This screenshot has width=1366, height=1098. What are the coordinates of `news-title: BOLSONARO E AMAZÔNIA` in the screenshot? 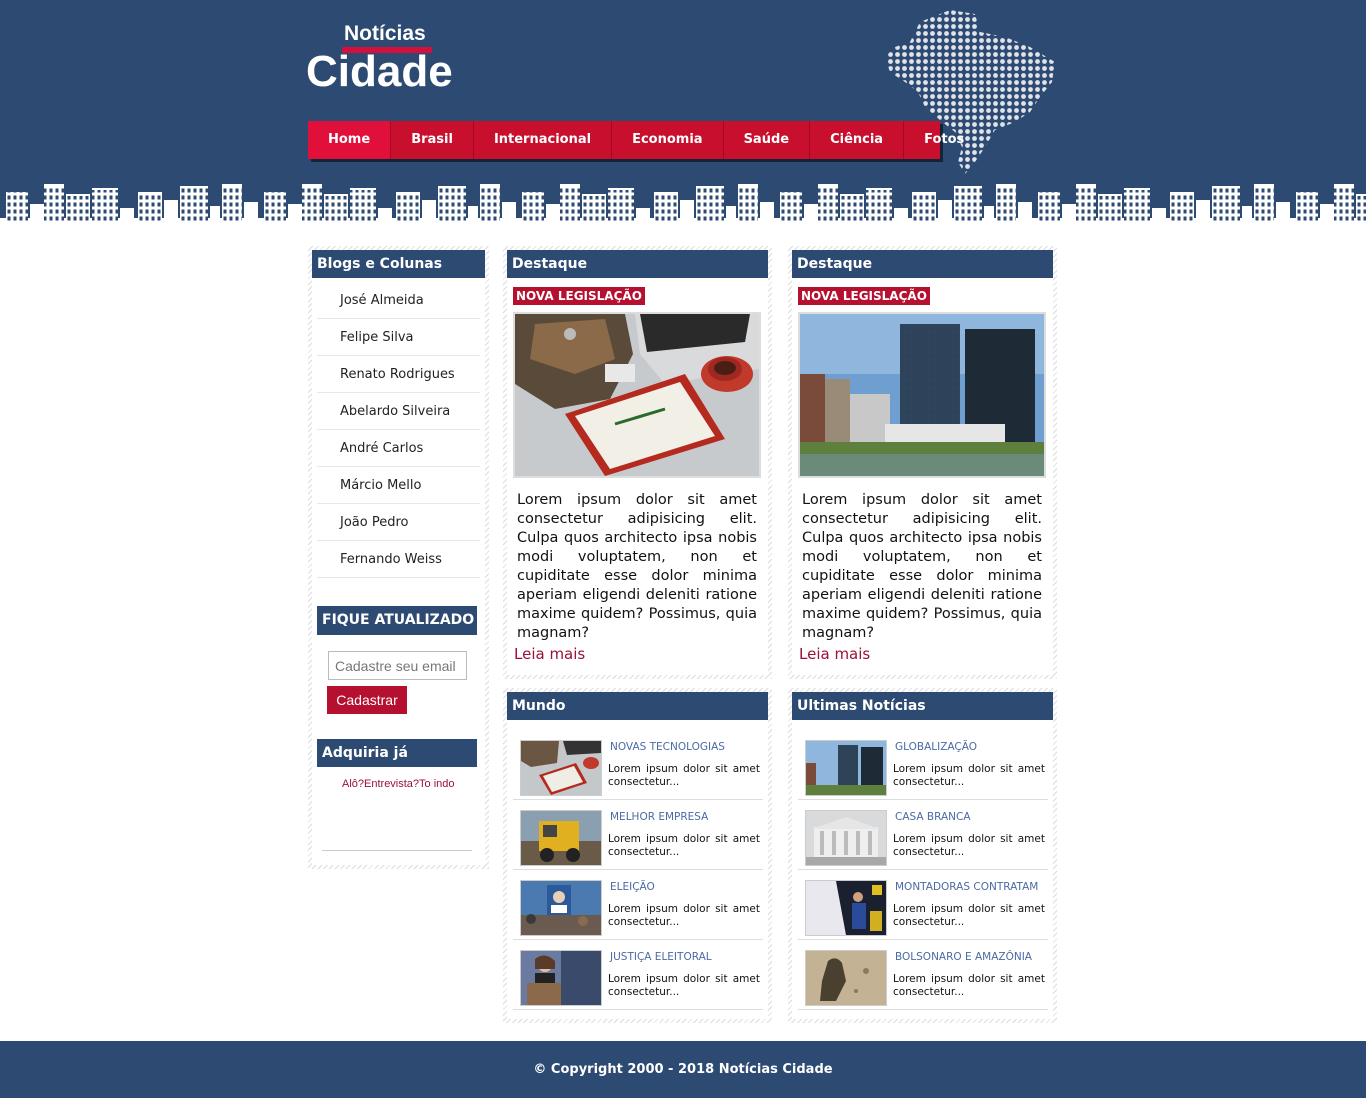 It's located at (963, 957).